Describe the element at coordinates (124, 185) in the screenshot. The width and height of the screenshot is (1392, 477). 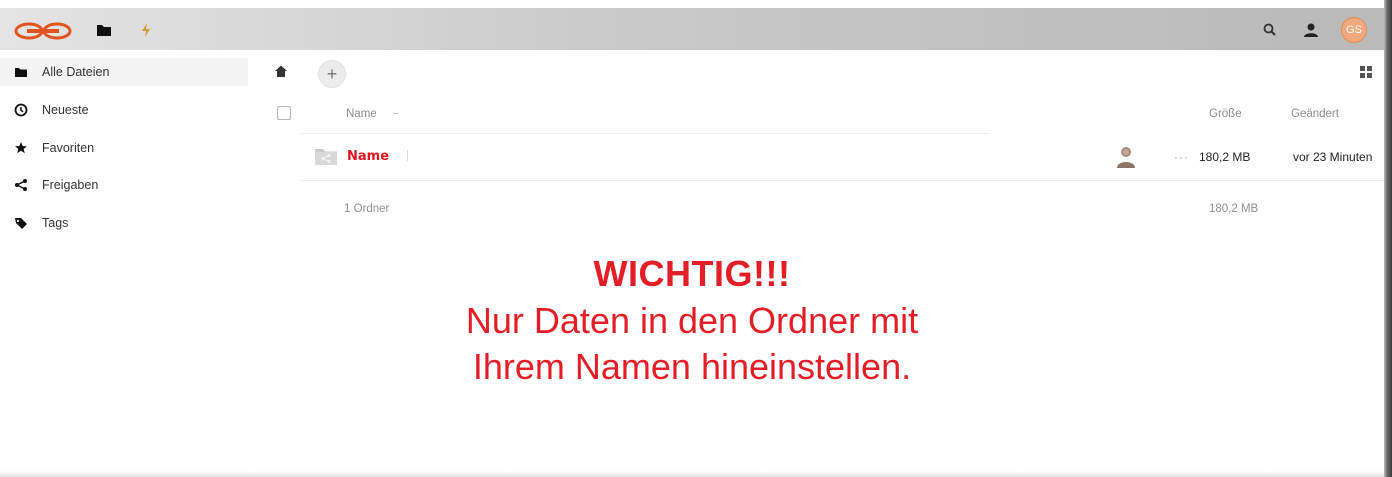
I see `sidebar-item-shares: Freigaben` at that location.